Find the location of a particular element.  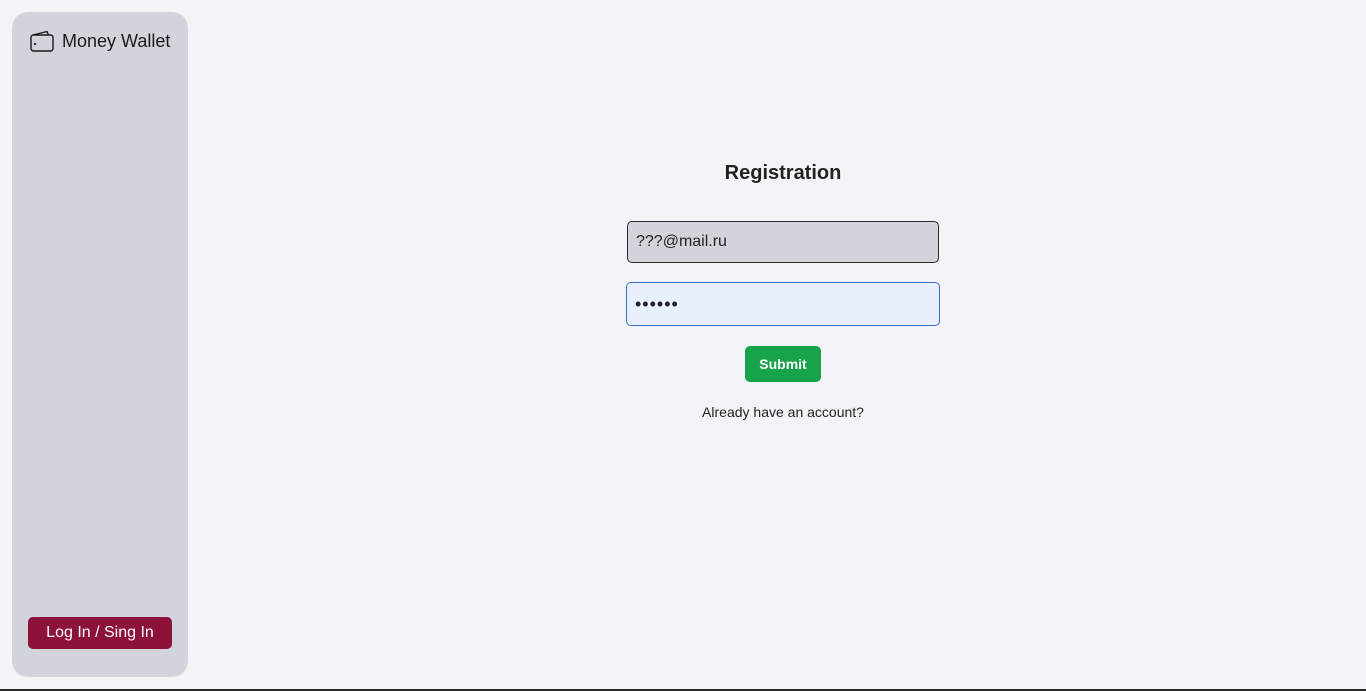

brand-title: Money Wallet is located at coordinates (116, 40).